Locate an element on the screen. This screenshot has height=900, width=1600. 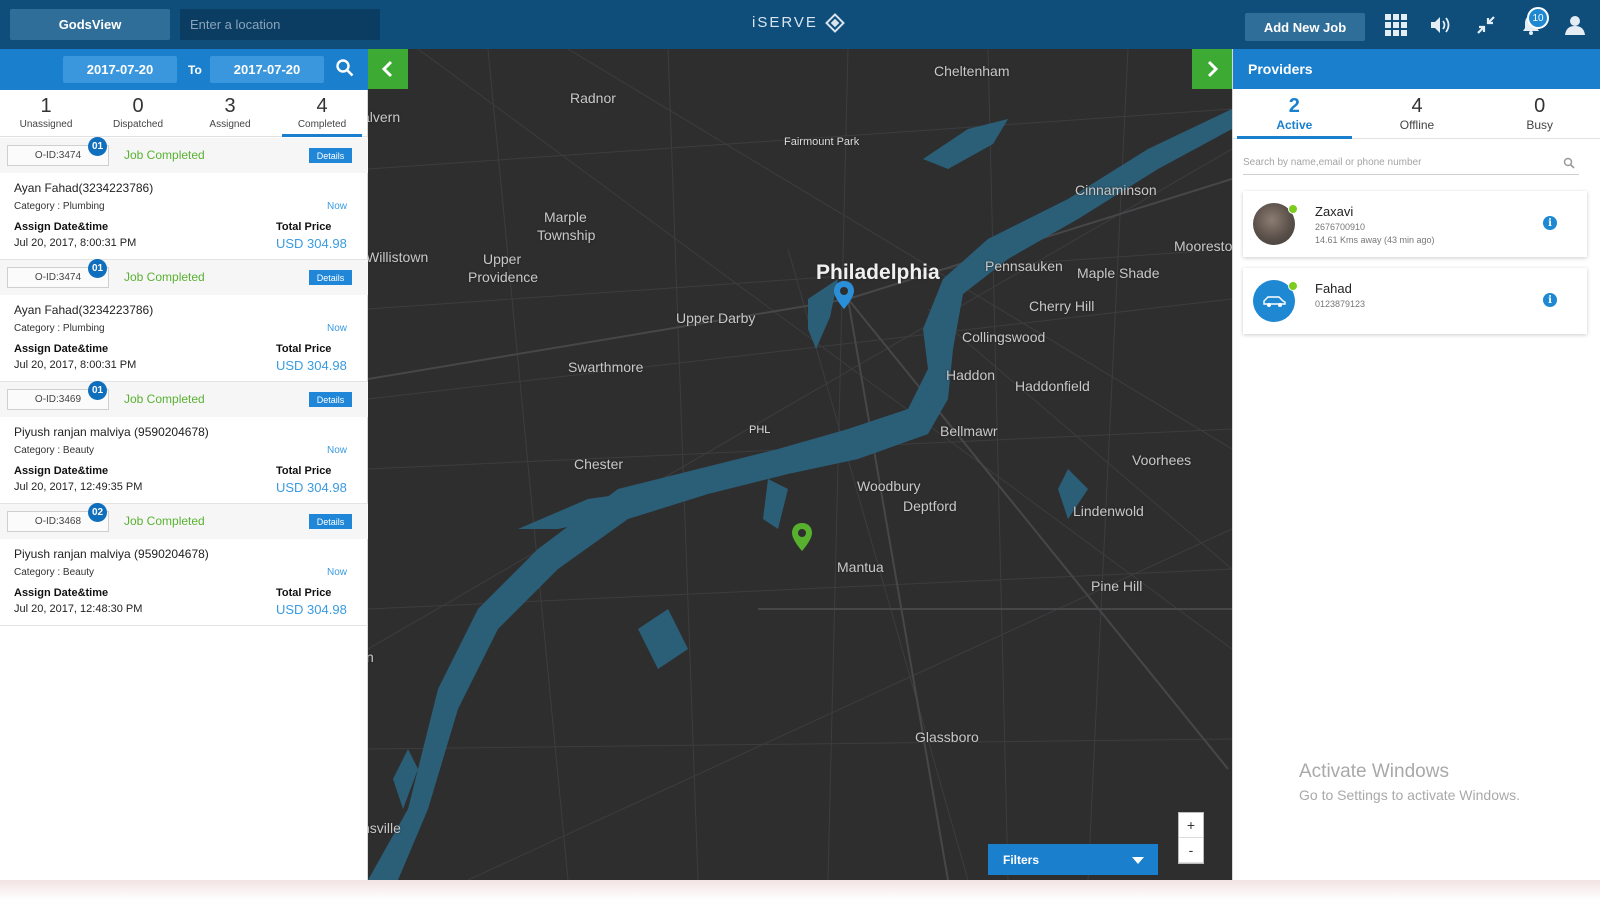
to-label: To is located at coordinates (195, 70).